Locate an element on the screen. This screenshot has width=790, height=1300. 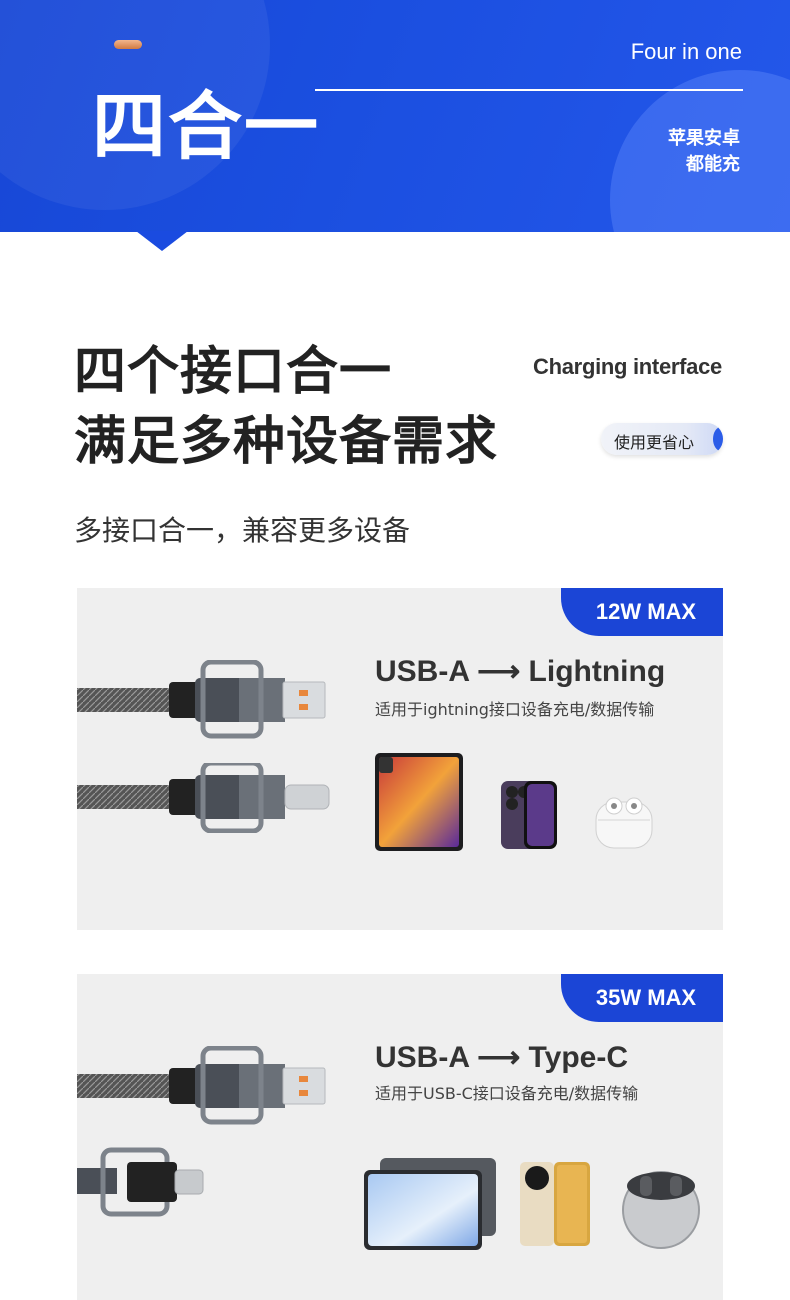
power-badge: 12W MAX is located at coordinates (642, 612).